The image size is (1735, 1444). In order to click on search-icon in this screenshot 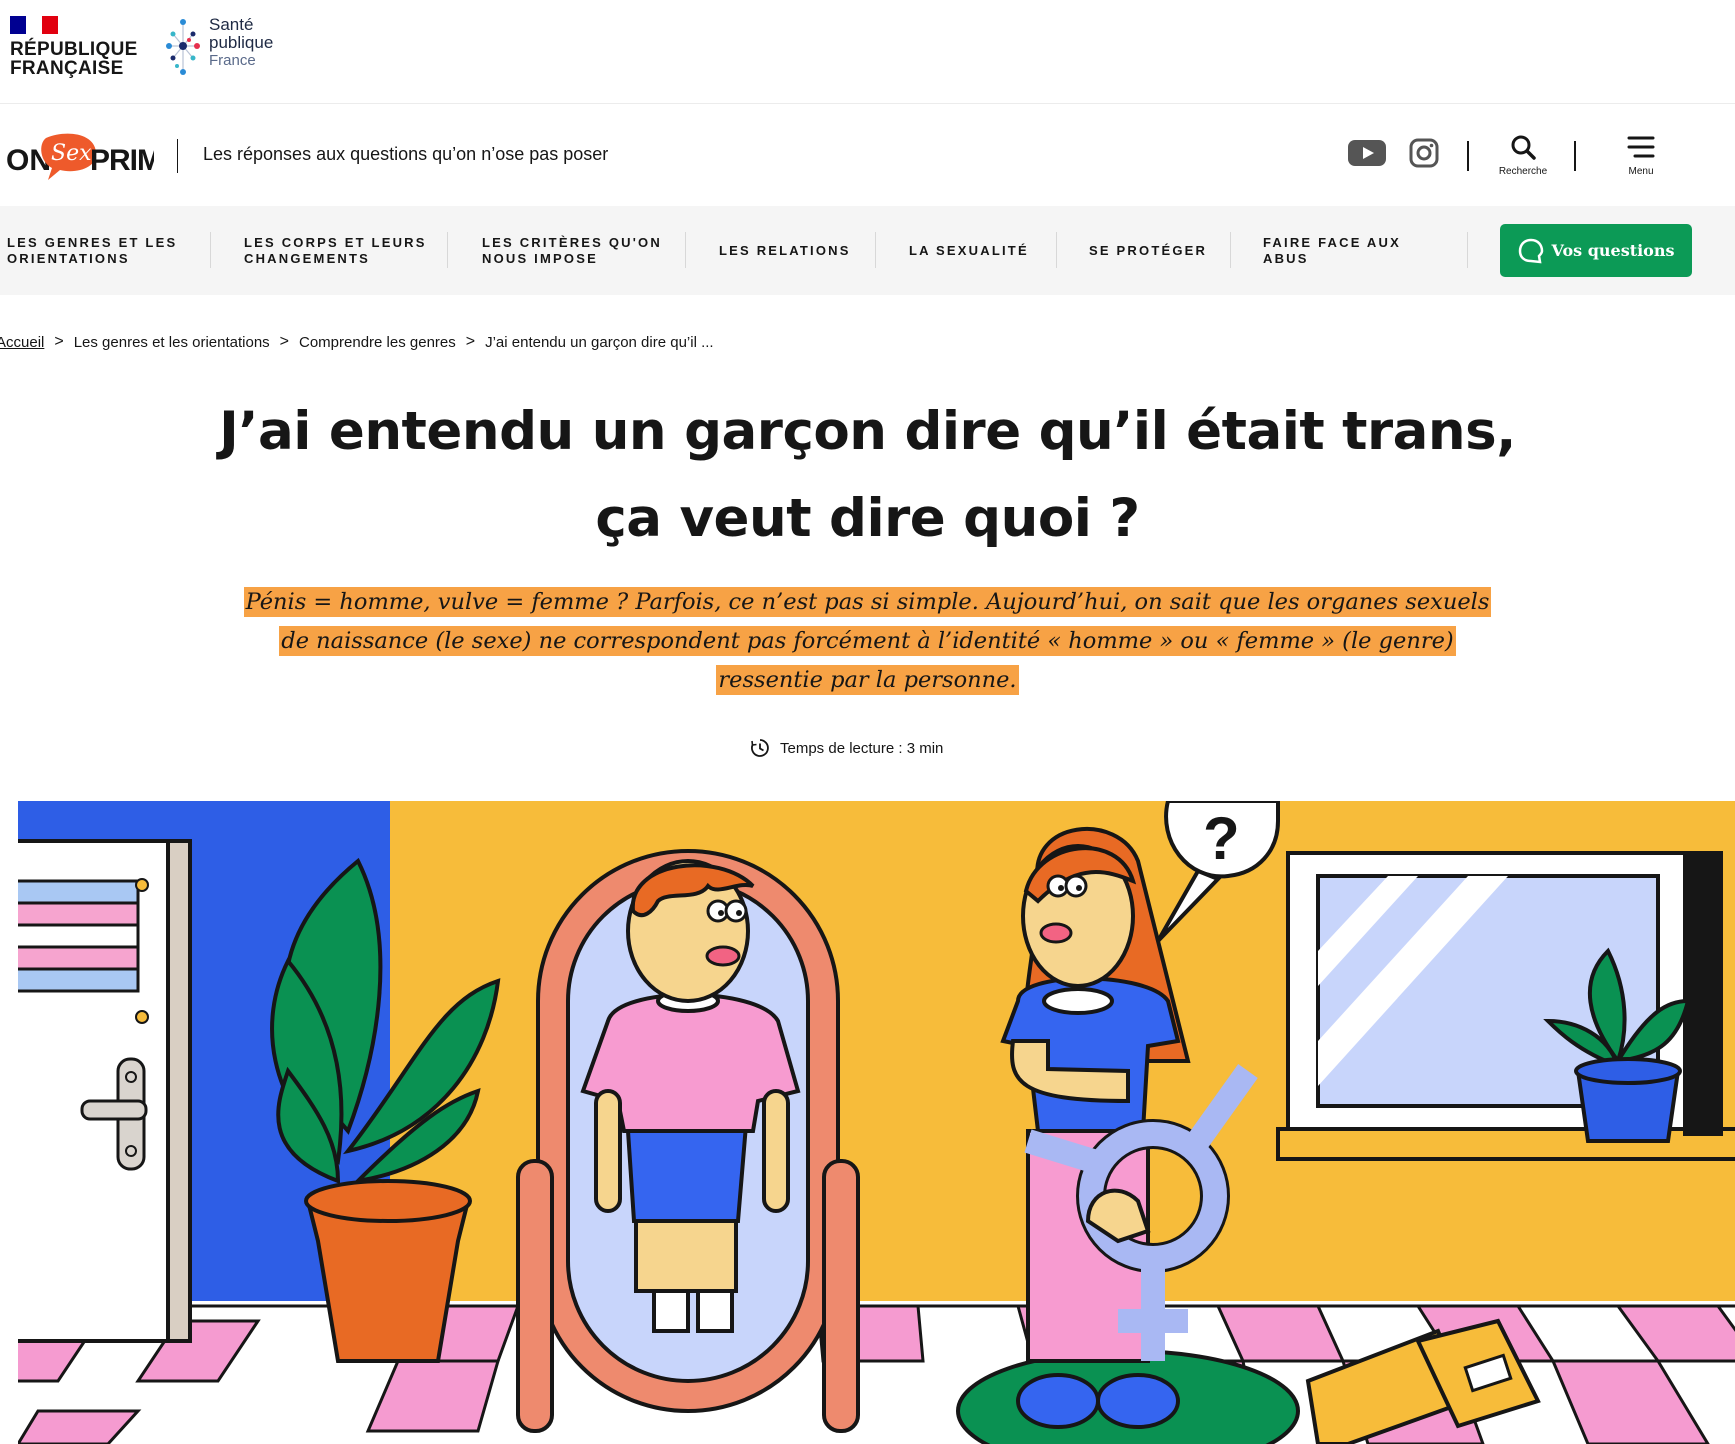, I will do `click(1523, 147)`.